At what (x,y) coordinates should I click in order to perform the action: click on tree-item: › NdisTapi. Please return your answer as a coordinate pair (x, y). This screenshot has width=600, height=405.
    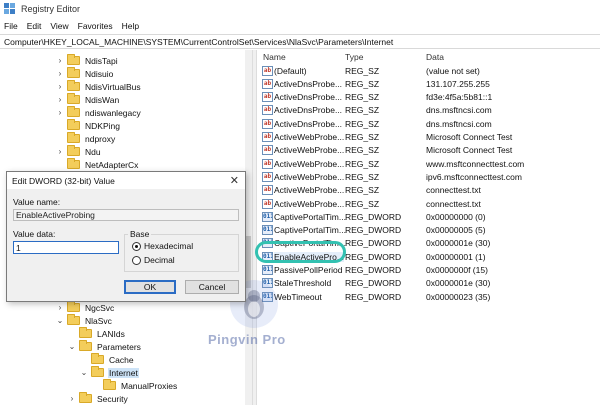
    Looking at the image, I should click on (87, 60).